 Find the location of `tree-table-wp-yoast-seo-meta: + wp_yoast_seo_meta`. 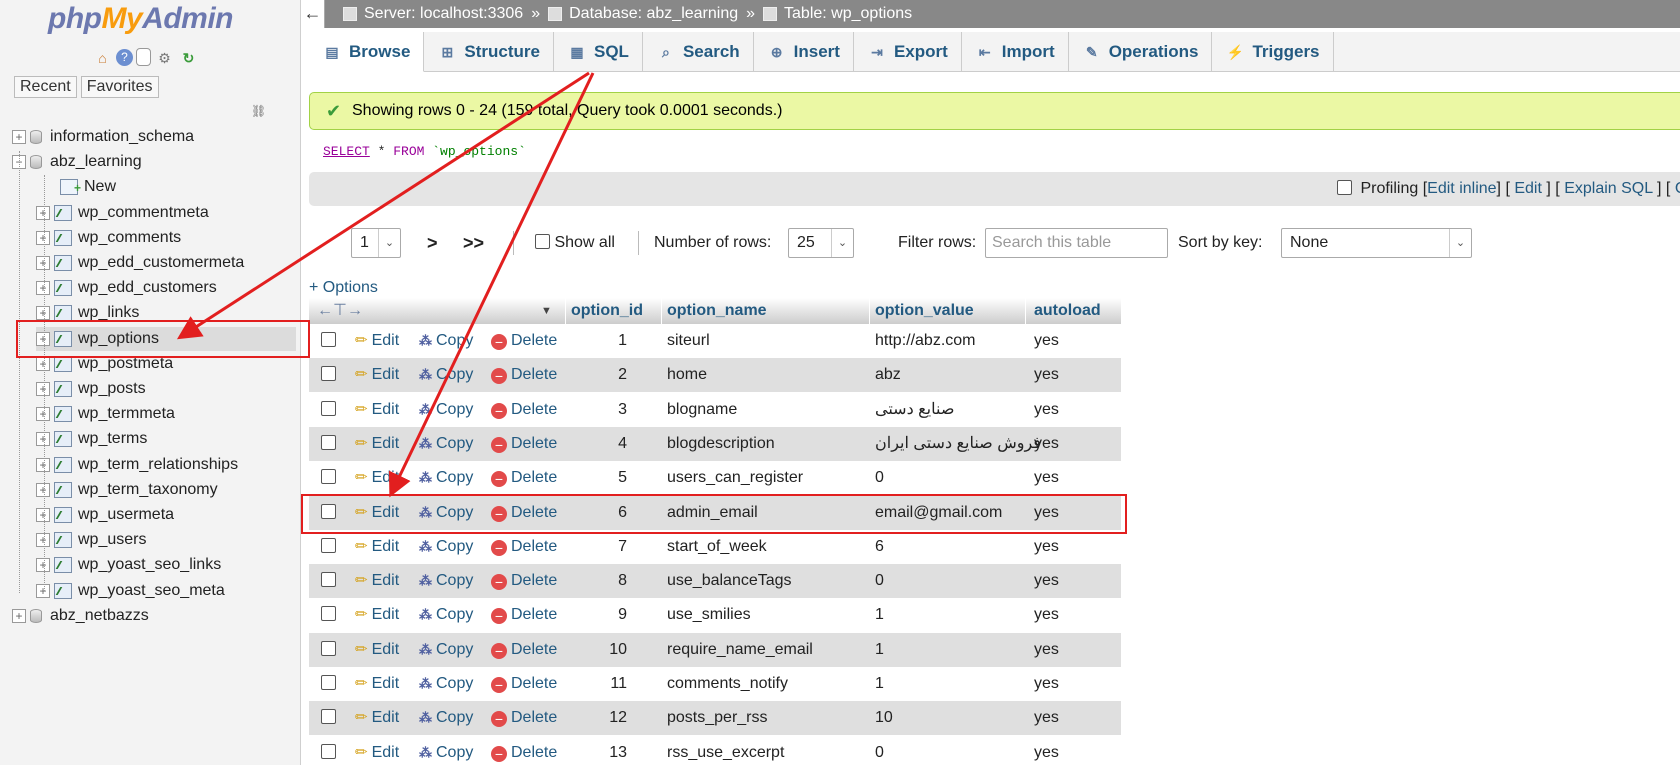

tree-table-wp-yoast-seo-meta: + wp_yoast_seo_meta is located at coordinates (130, 591).